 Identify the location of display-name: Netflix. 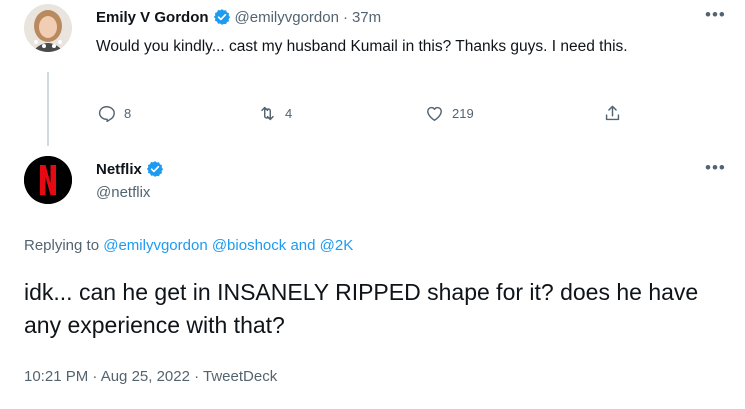
(119, 169).